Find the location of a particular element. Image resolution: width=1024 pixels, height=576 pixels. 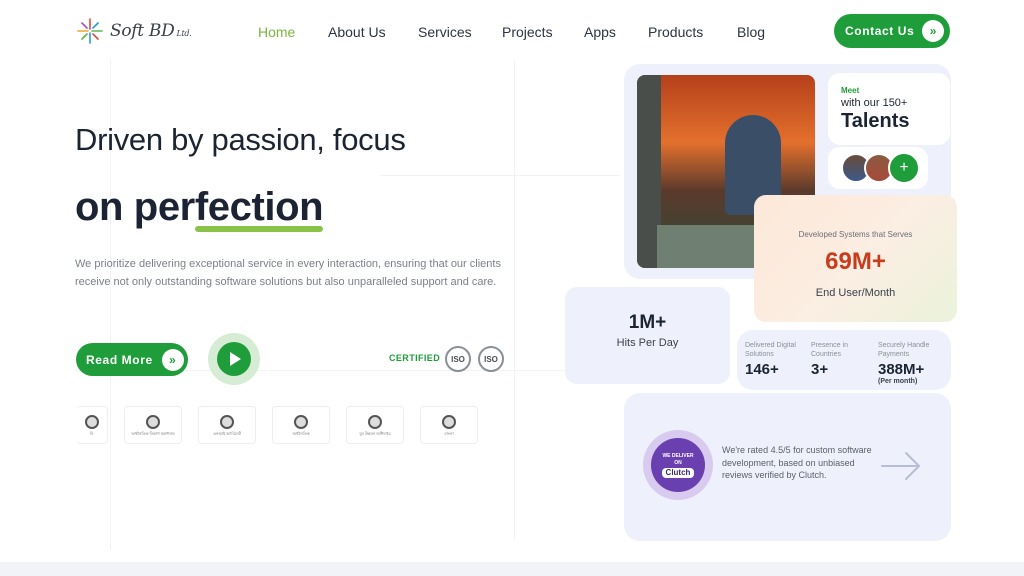

stat-caption: Delivered Digital Solutions is located at coordinates (770, 350).